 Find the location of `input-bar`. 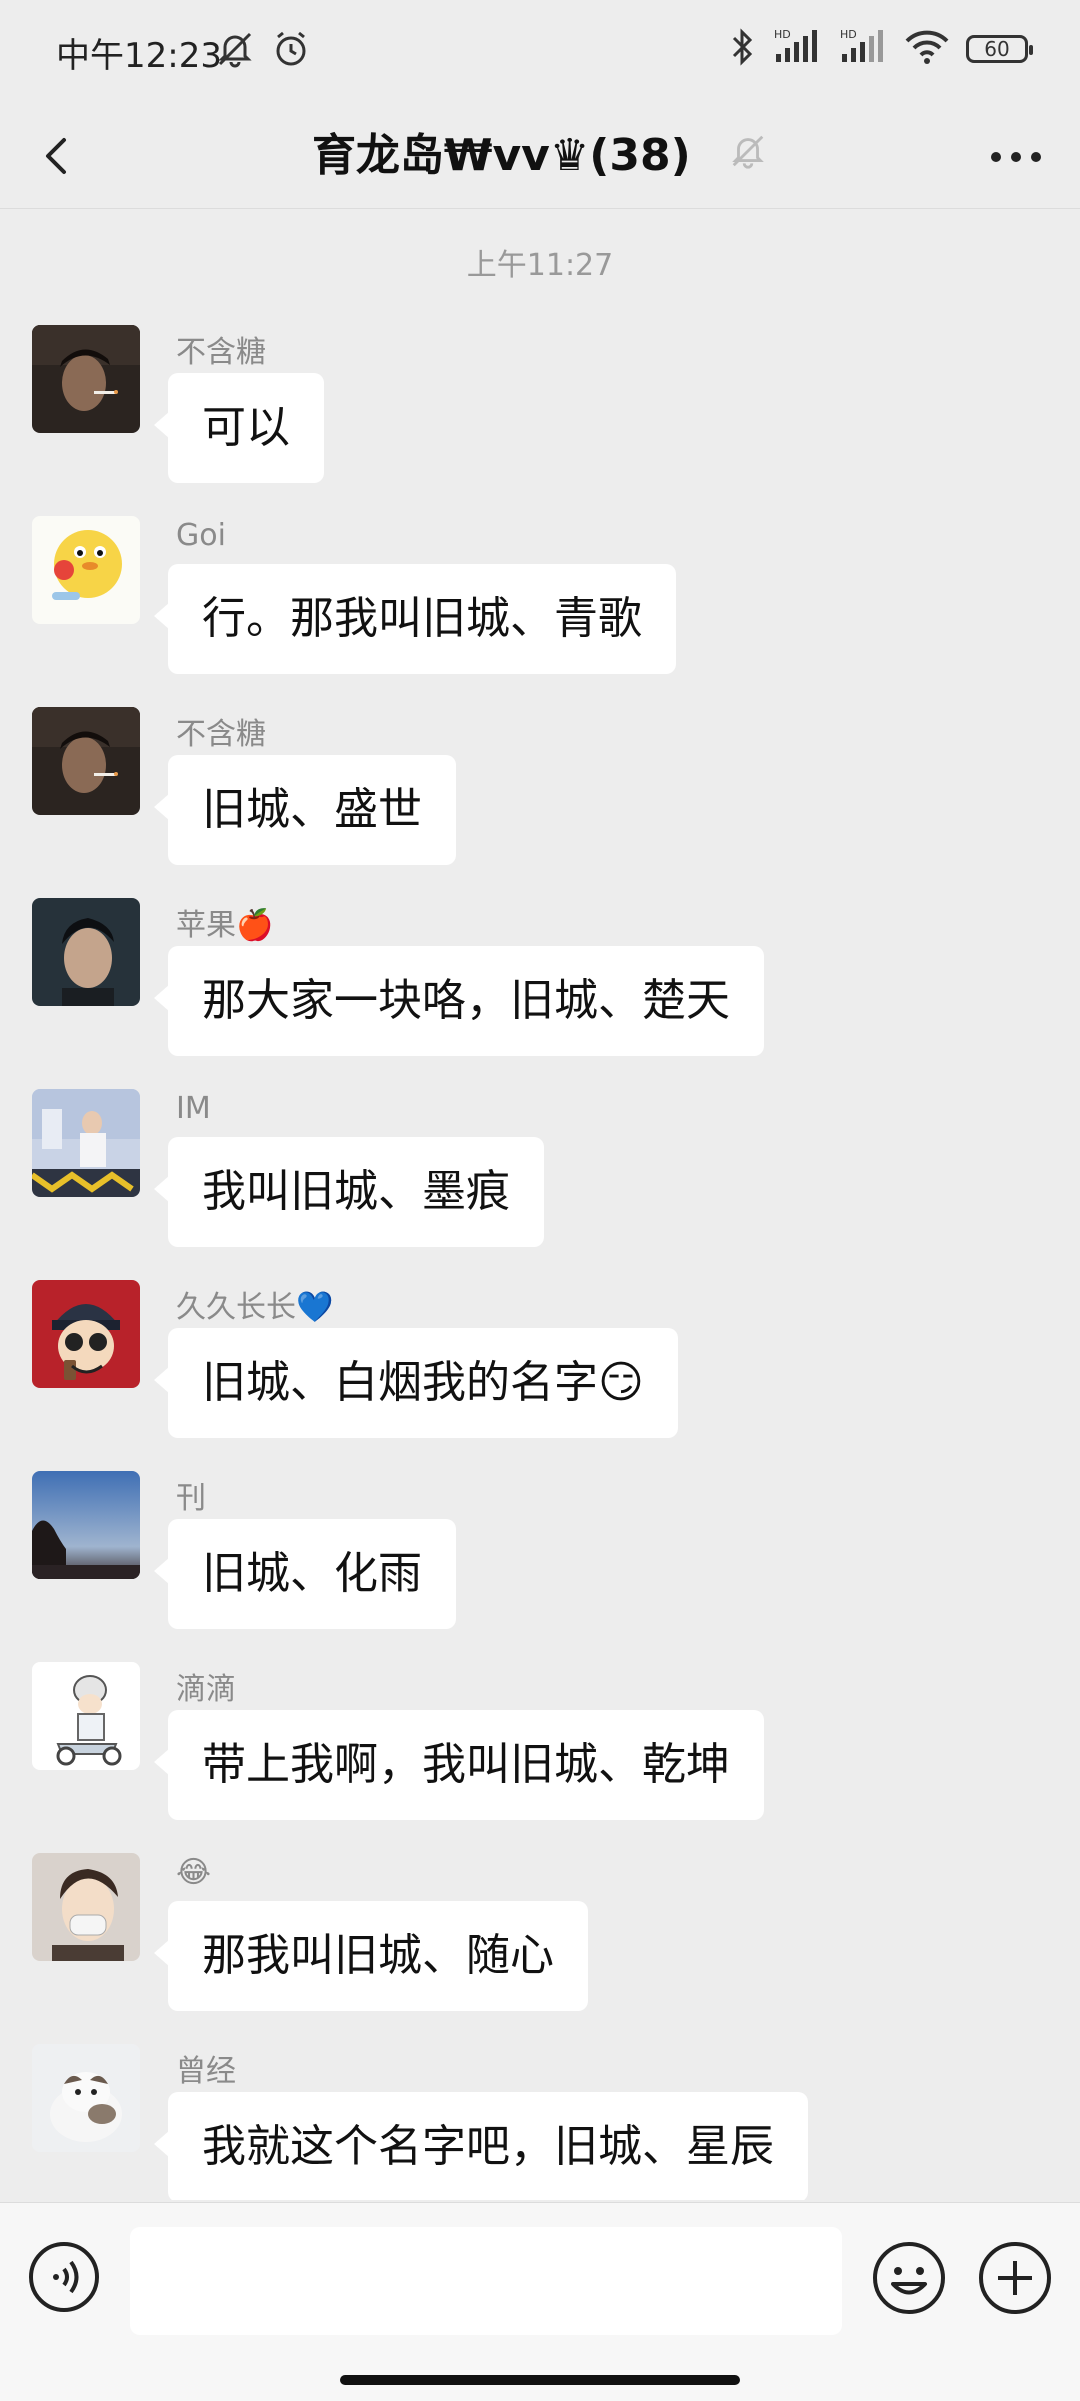

input-bar is located at coordinates (540, 2301).